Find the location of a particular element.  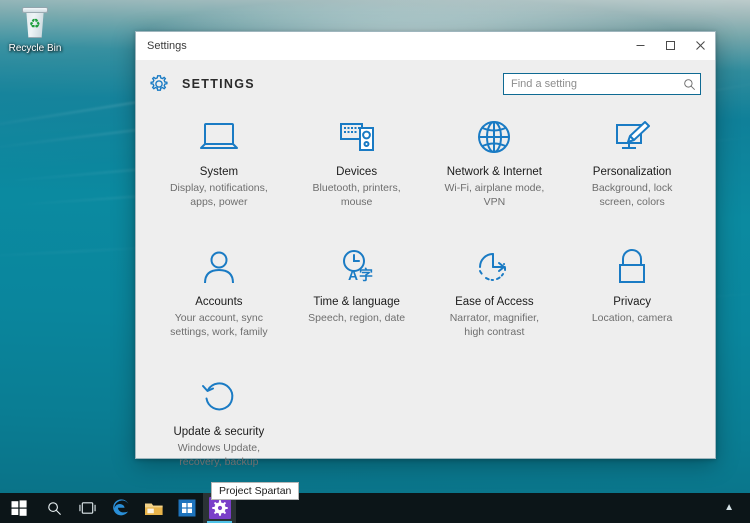

lock-icon is located at coordinates (632, 267).